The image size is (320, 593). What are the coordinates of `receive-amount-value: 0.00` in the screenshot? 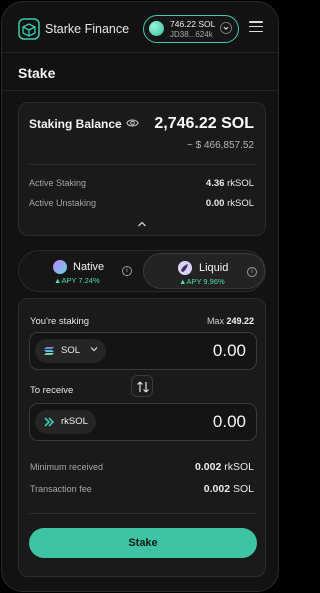 It's located at (229, 421).